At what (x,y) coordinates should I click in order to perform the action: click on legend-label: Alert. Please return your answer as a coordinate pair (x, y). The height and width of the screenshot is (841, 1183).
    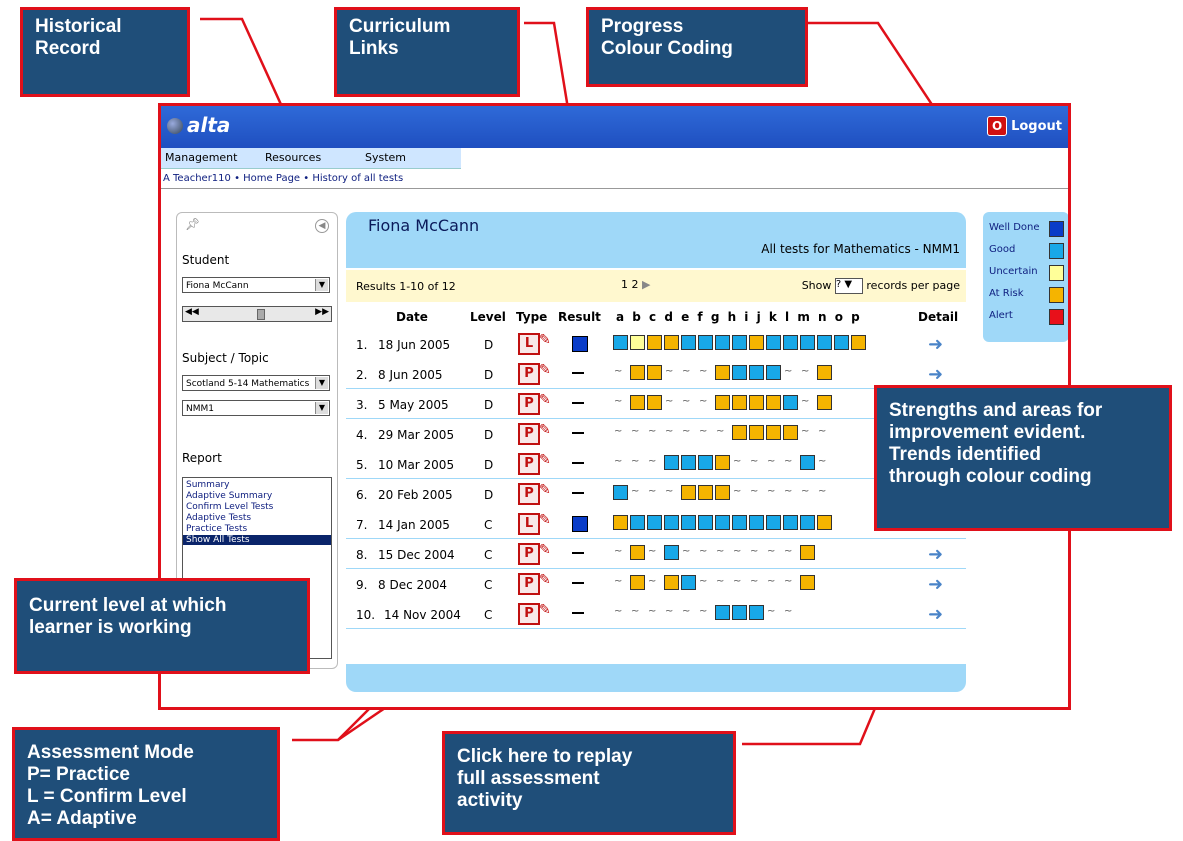
    Looking at the image, I should click on (1001, 315).